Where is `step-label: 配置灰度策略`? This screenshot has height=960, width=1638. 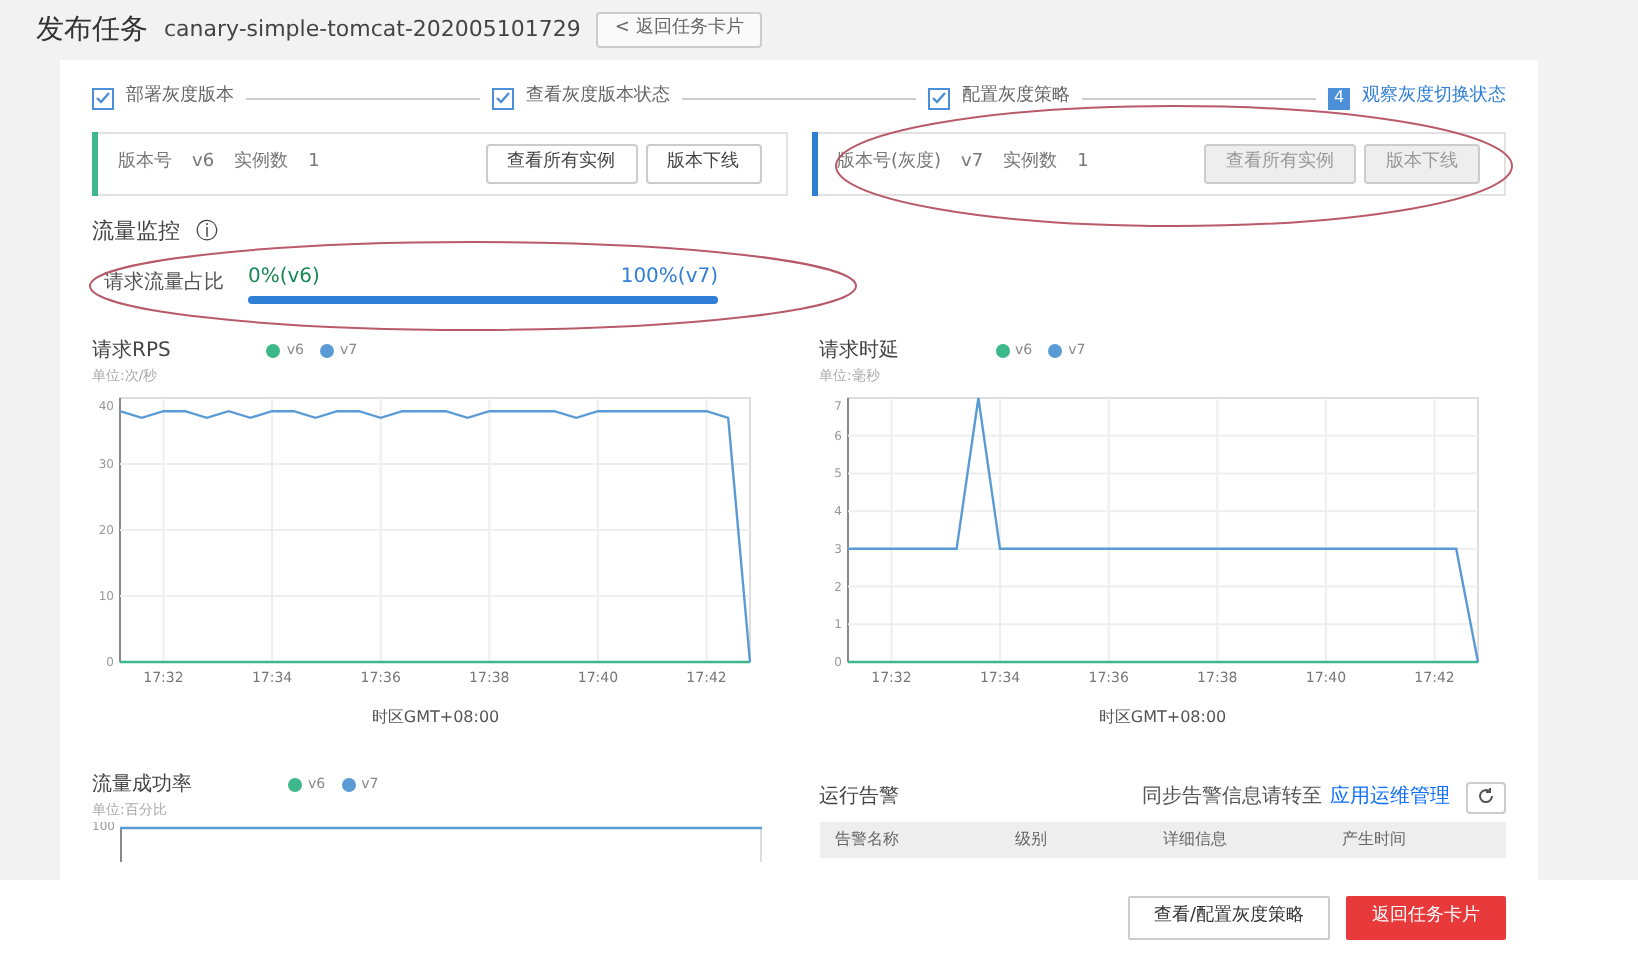 step-label: 配置灰度策略 is located at coordinates (1016, 98).